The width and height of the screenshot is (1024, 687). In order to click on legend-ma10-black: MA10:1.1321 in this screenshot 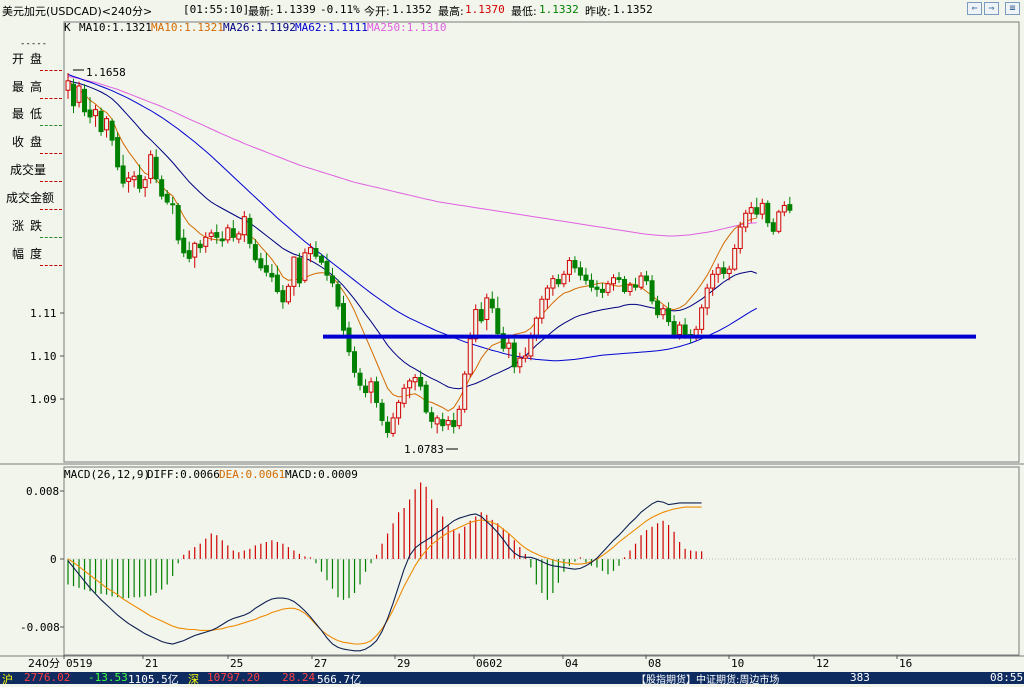, I will do `click(115, 27)`.